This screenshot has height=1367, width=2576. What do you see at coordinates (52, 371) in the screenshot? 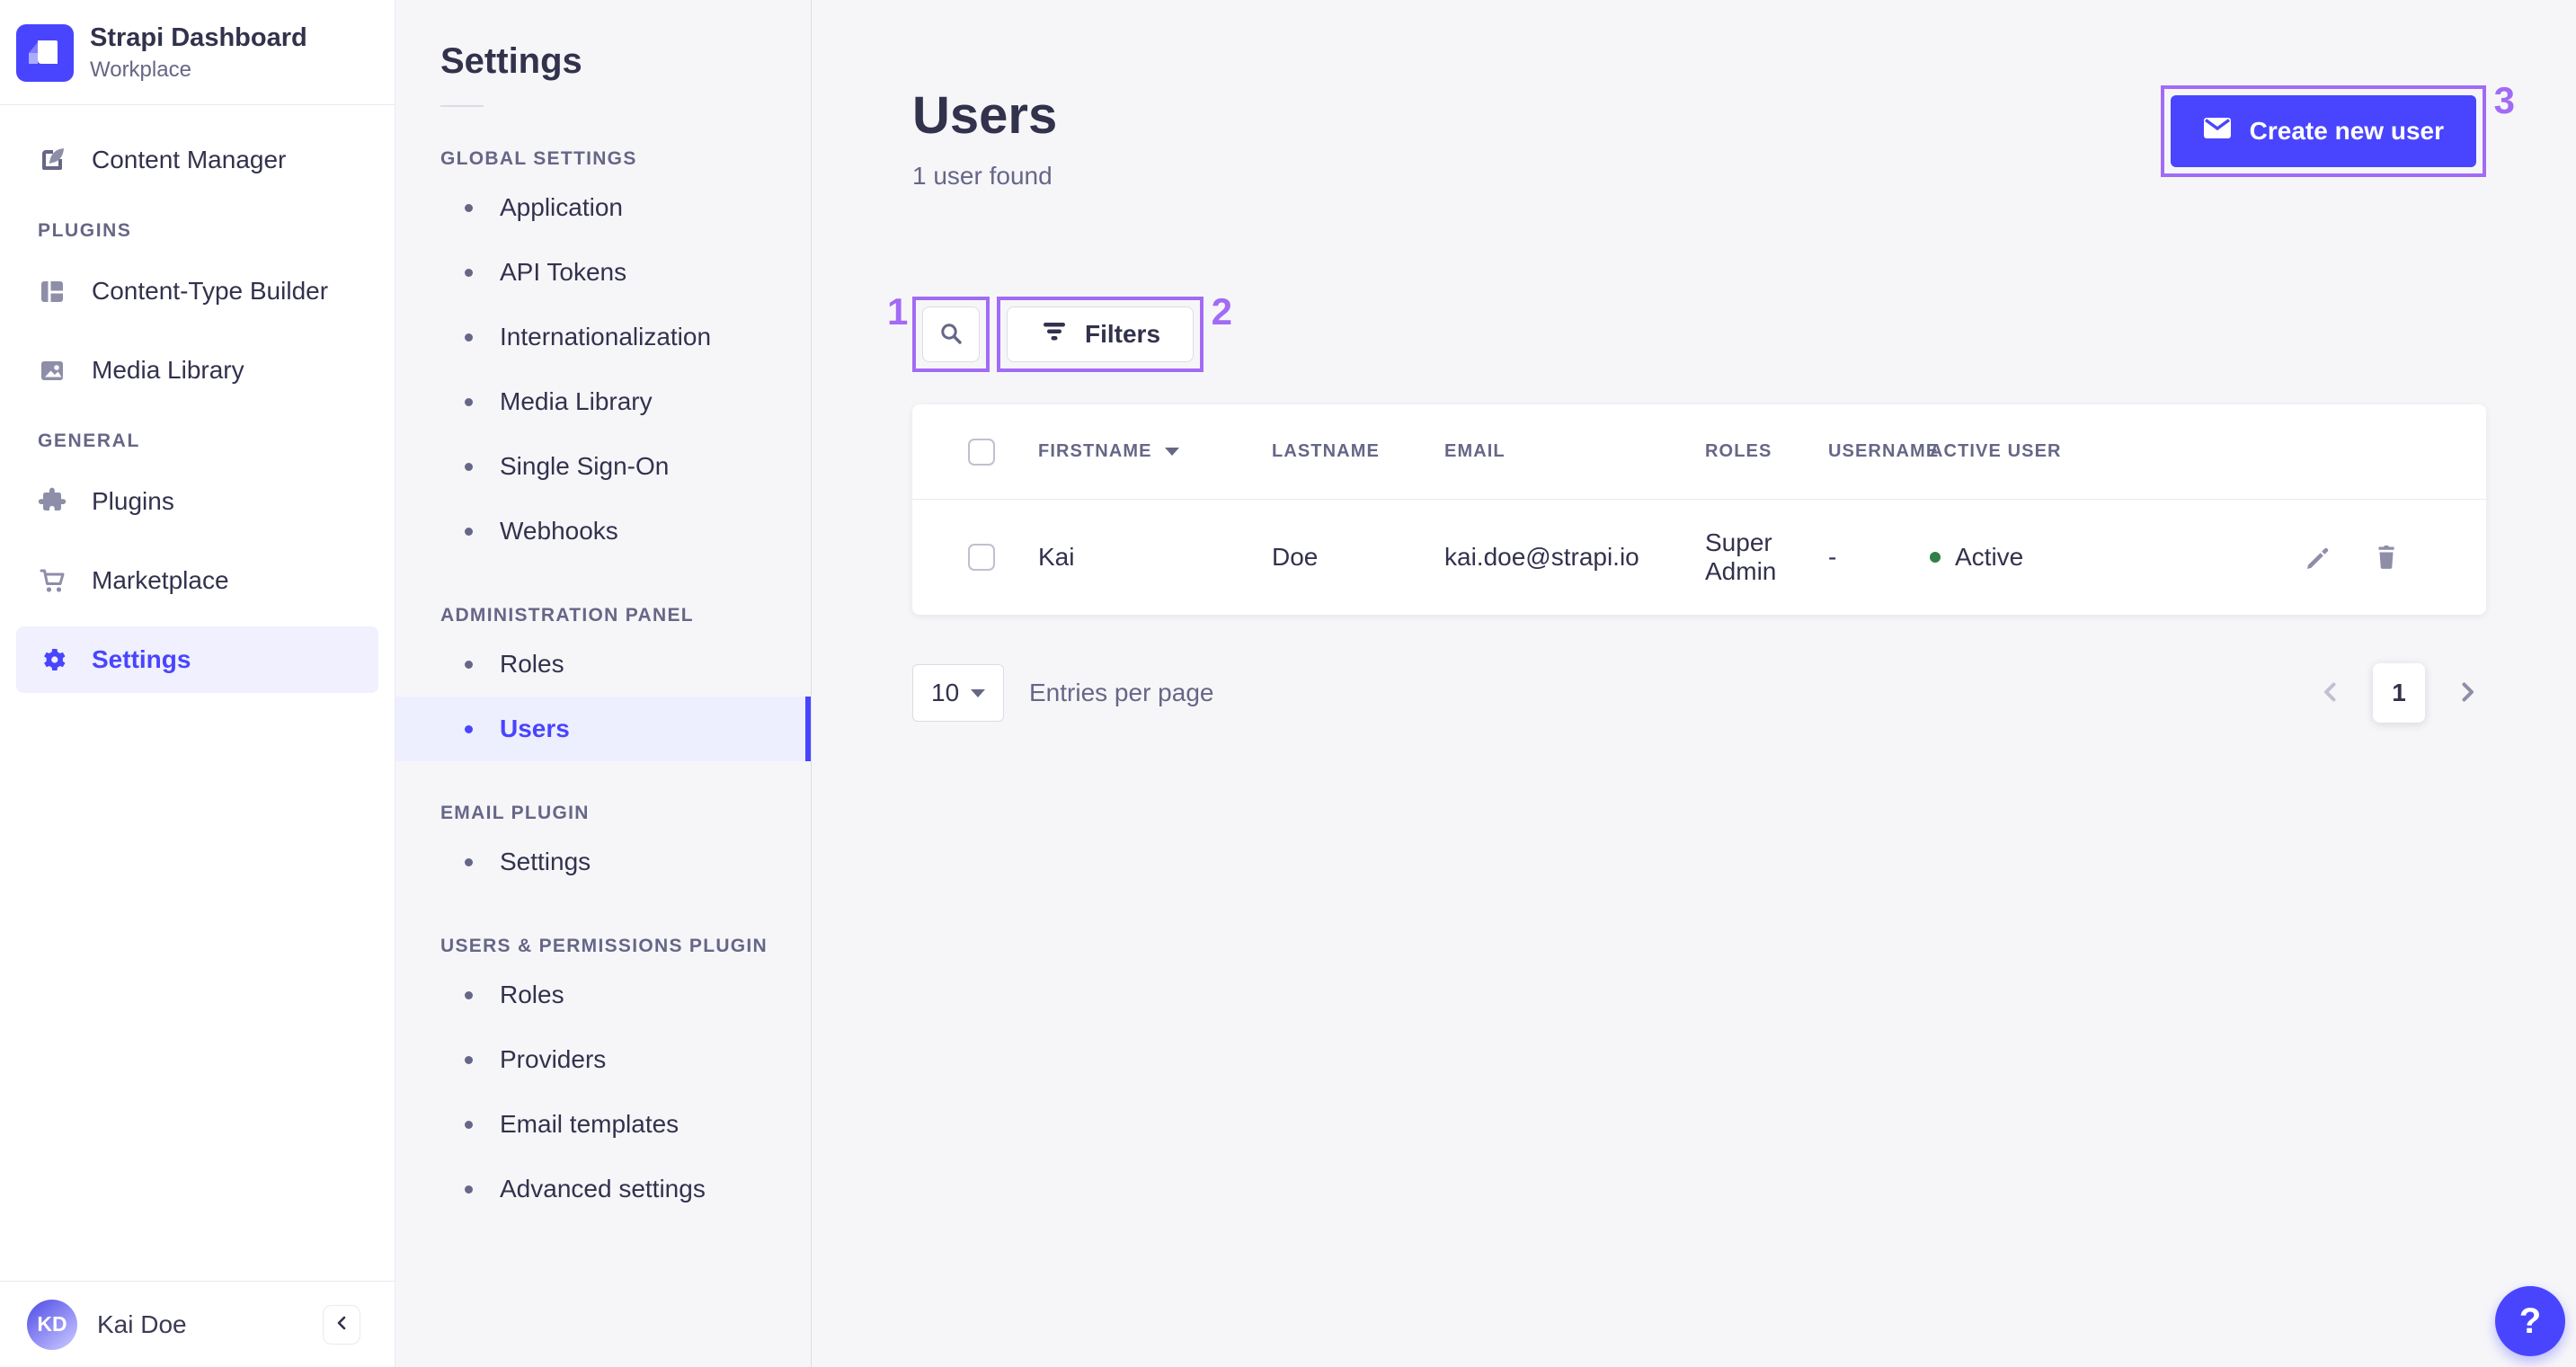
I see `image-icon` at bounding box center [52, 371].